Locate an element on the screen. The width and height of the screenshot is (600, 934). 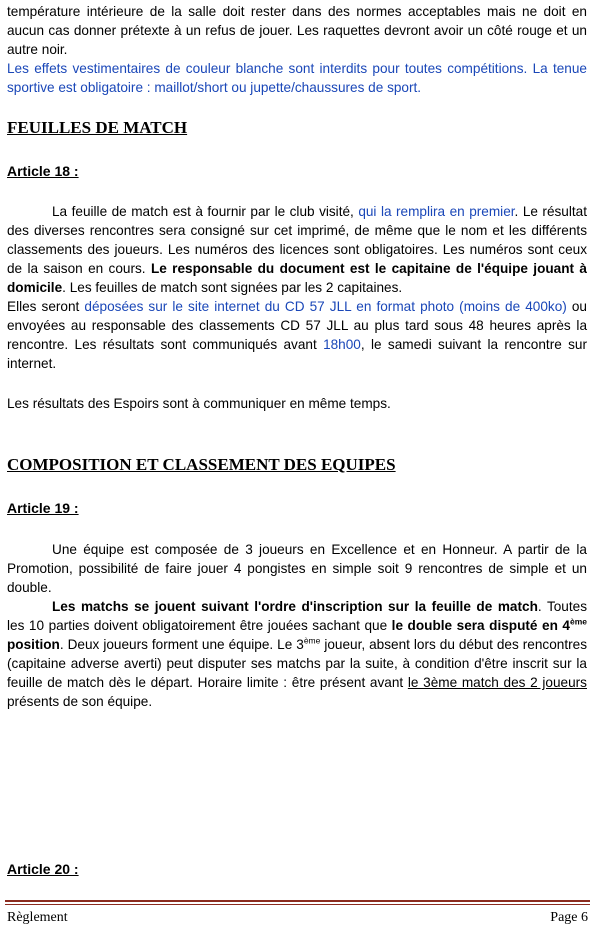
section-title-feuilles: FEUILLES DE MATCH is located at coordinates (97, 127).